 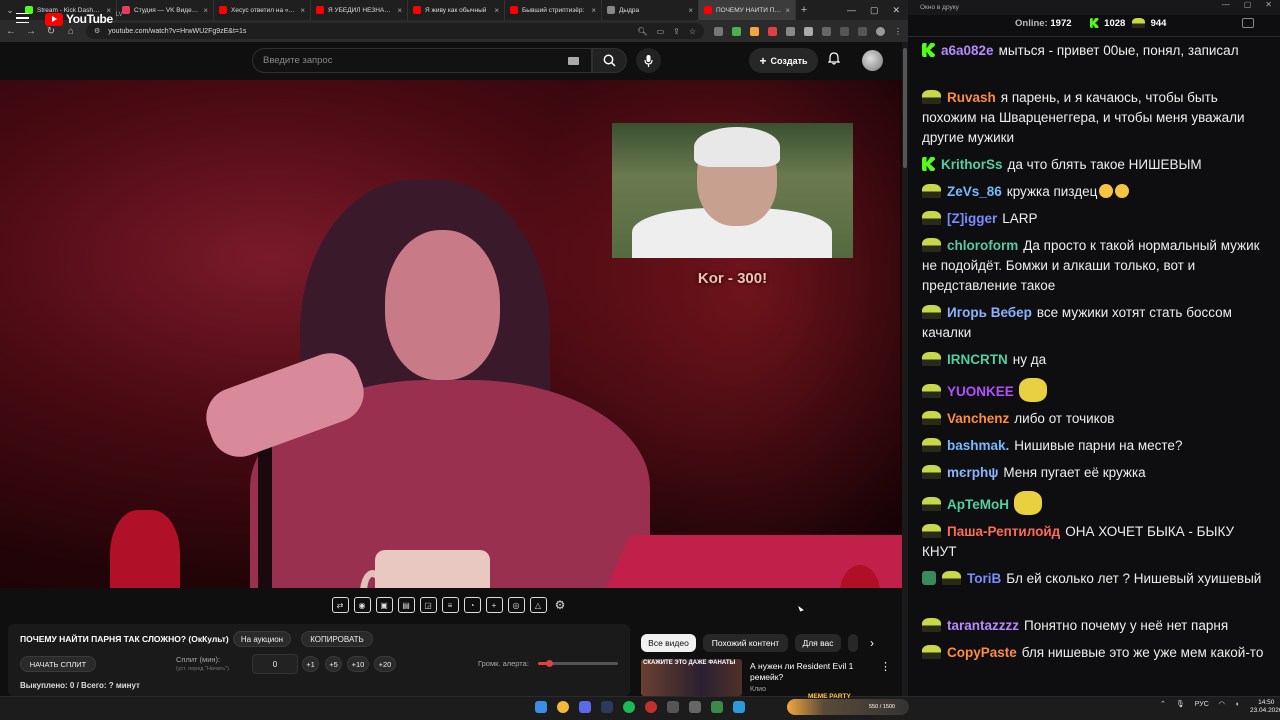 What do you see at coordinates (810, 672) in the screenshot?
I see `recommendation-title: А нужен ли Resident Evil 1 ремейк?` at bounding box center [810, 672].